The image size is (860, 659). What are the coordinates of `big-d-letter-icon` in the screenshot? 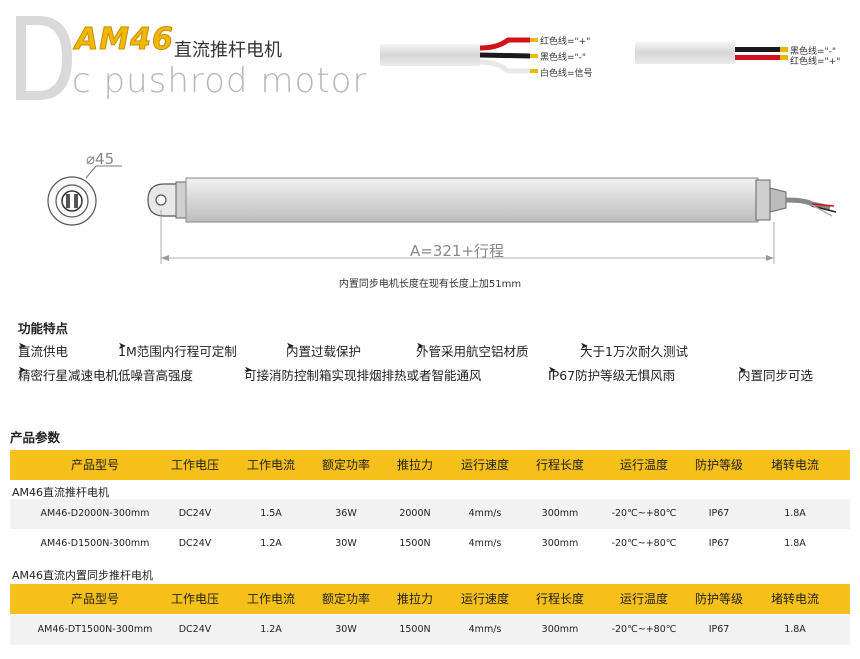 It's located at (44, 58).